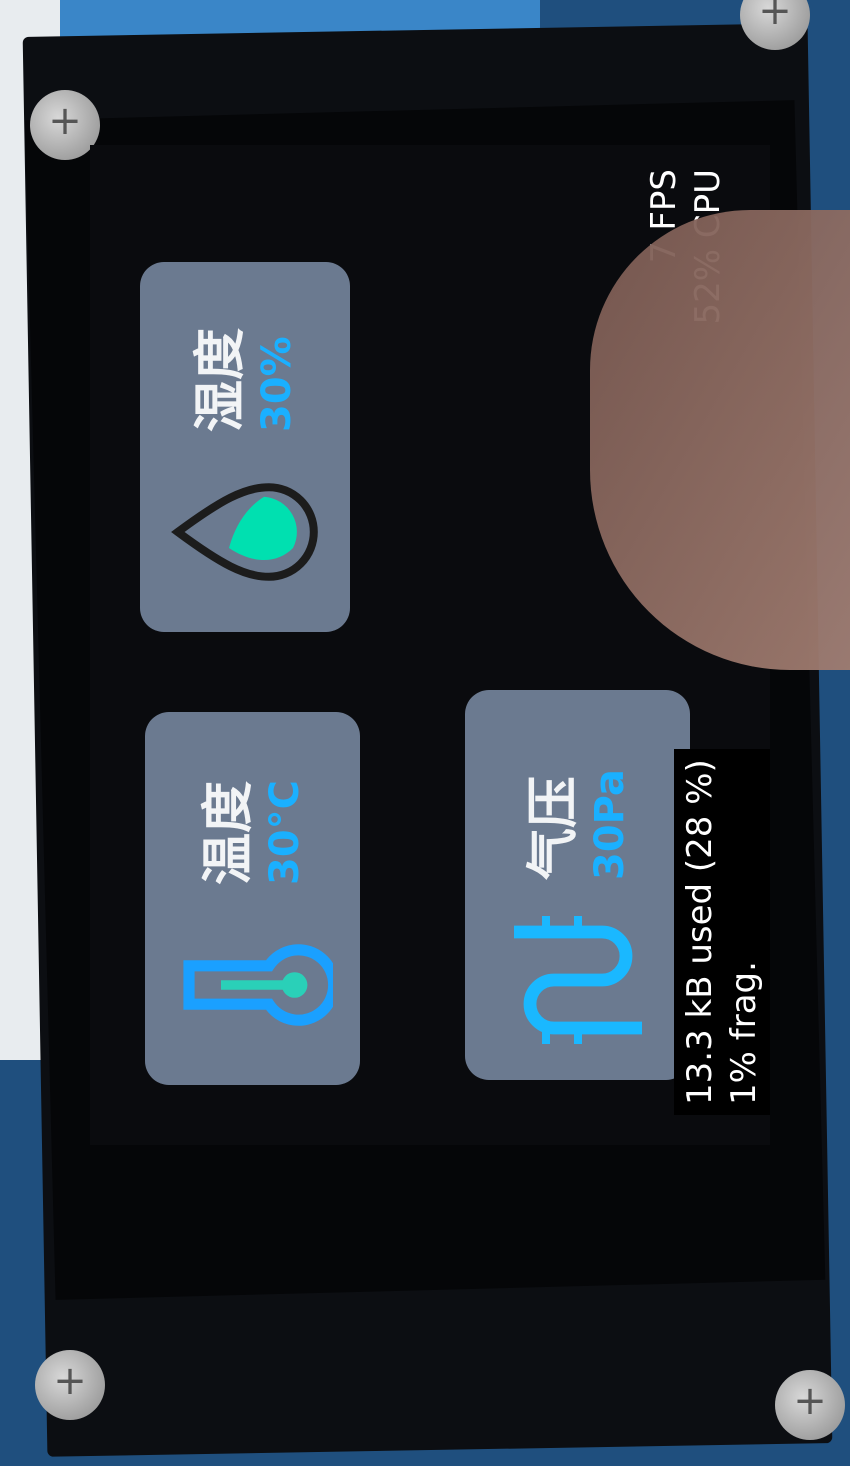  What do you see at coordinates (577, 885) in the screenshot?
I see `pressure-card: 气压 30Pa` at bounding box center [577, 885].